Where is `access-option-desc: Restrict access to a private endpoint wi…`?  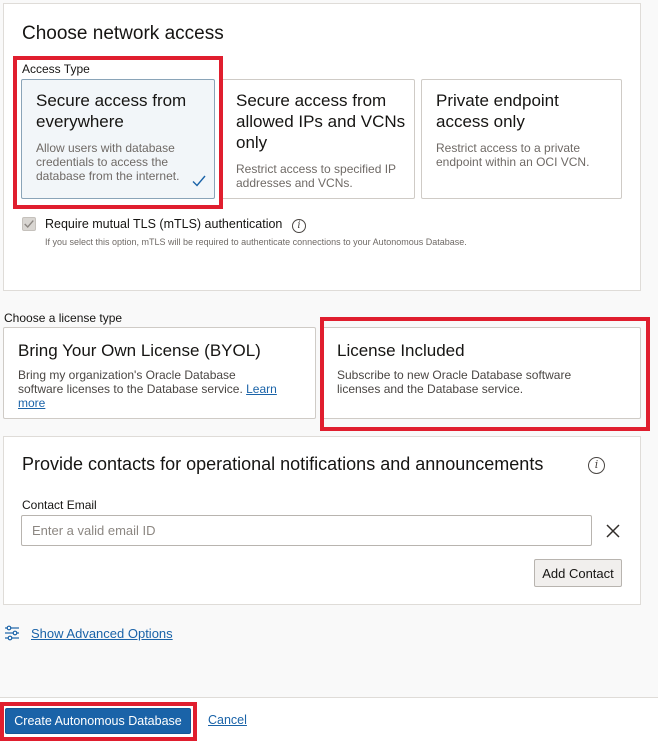 access-option-desc: Restrict access to a private endpoint wi… is located at coordinates (513, 155).